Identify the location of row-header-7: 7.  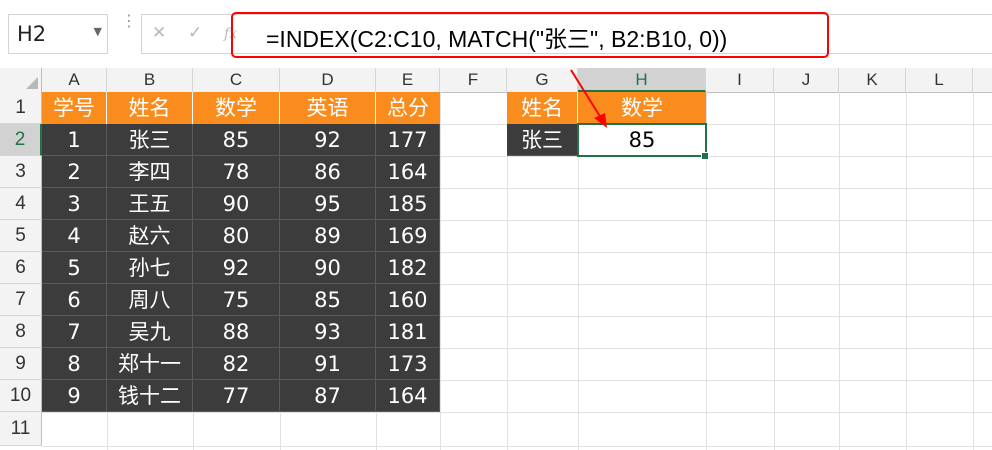
(21, 300).